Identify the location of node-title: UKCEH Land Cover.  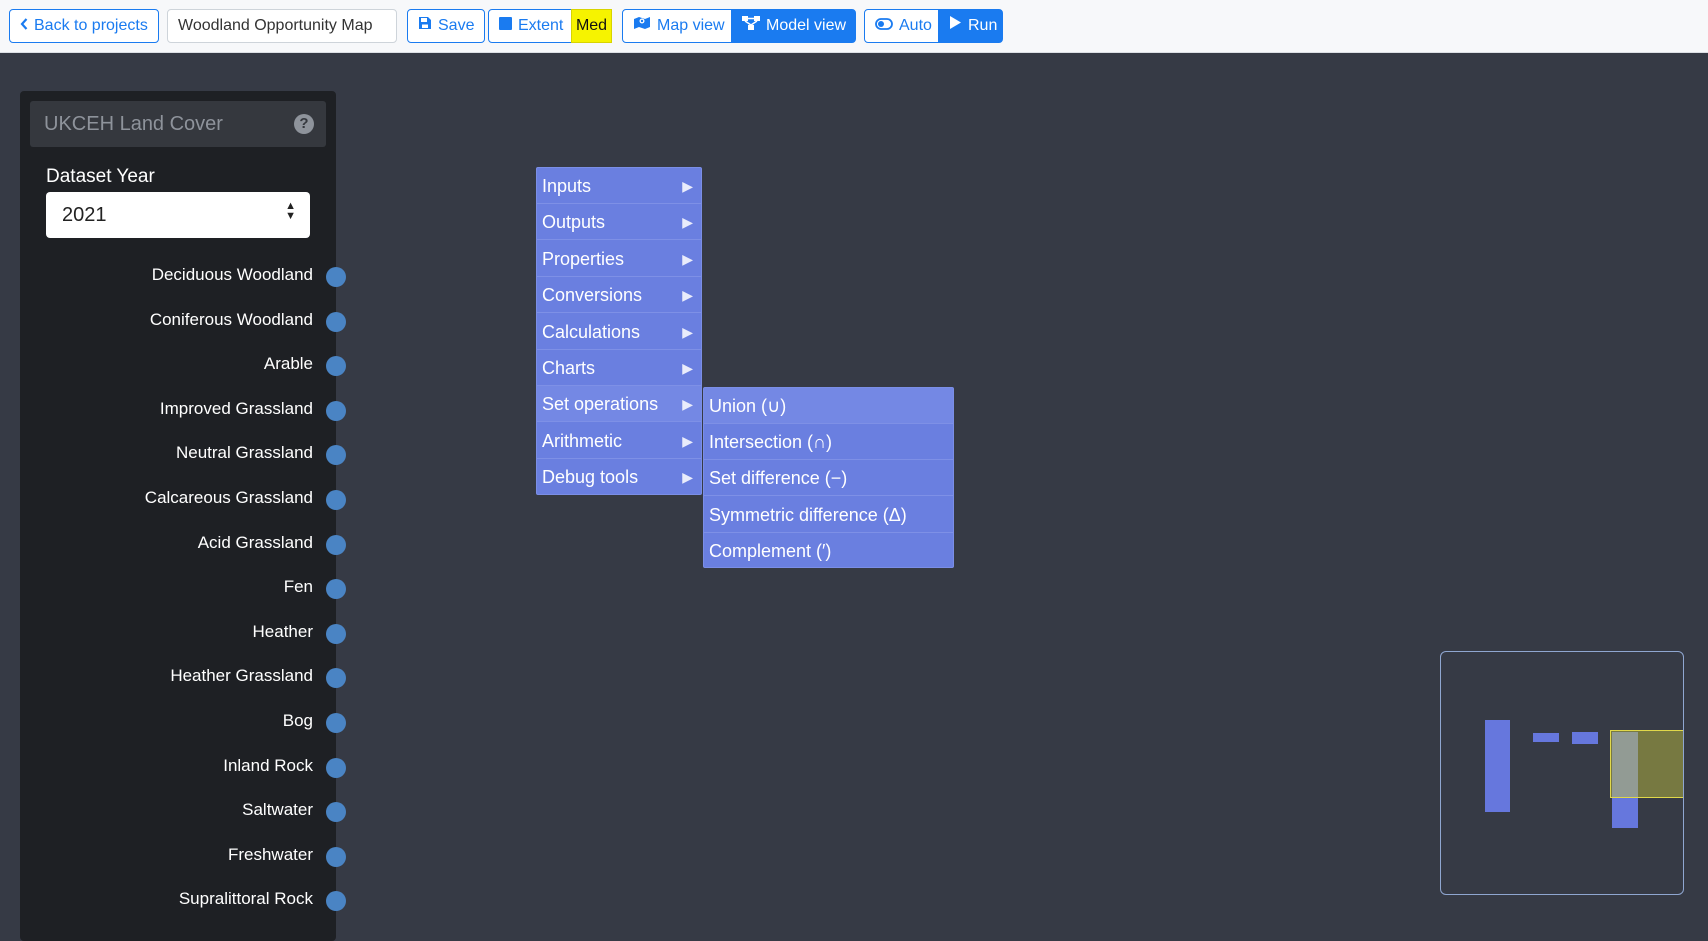
(133, 124).